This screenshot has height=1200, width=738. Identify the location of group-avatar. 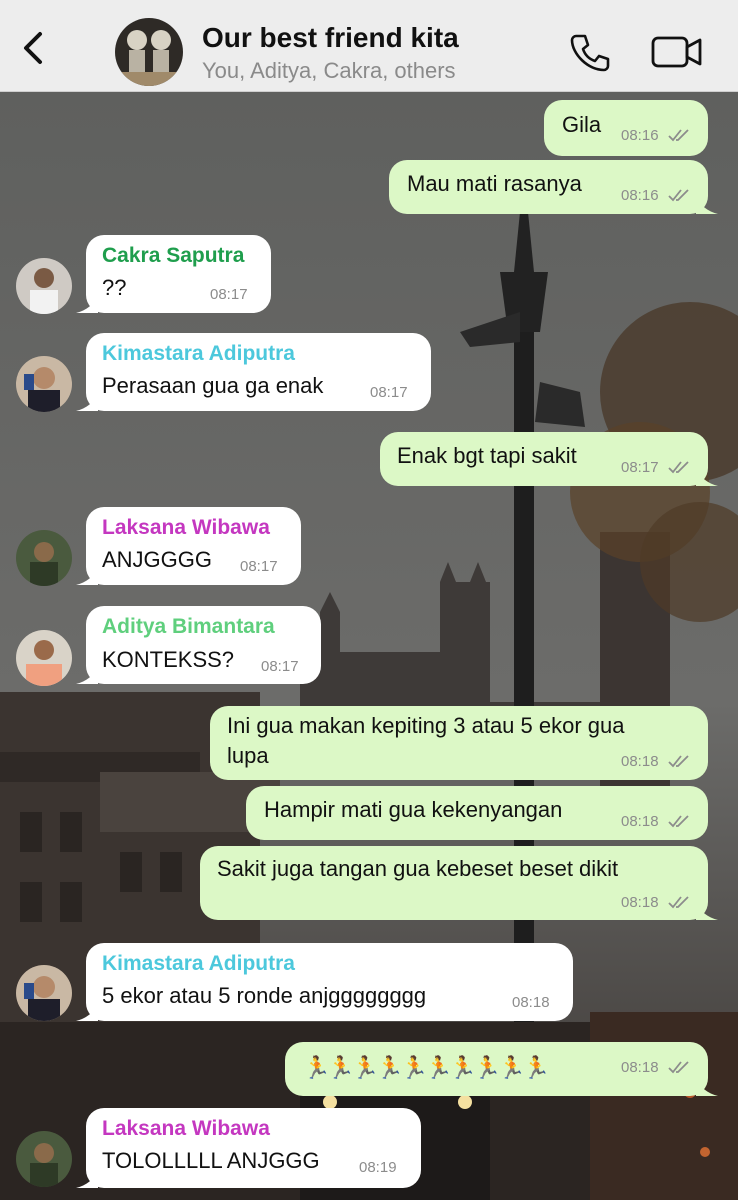
(149, 52).